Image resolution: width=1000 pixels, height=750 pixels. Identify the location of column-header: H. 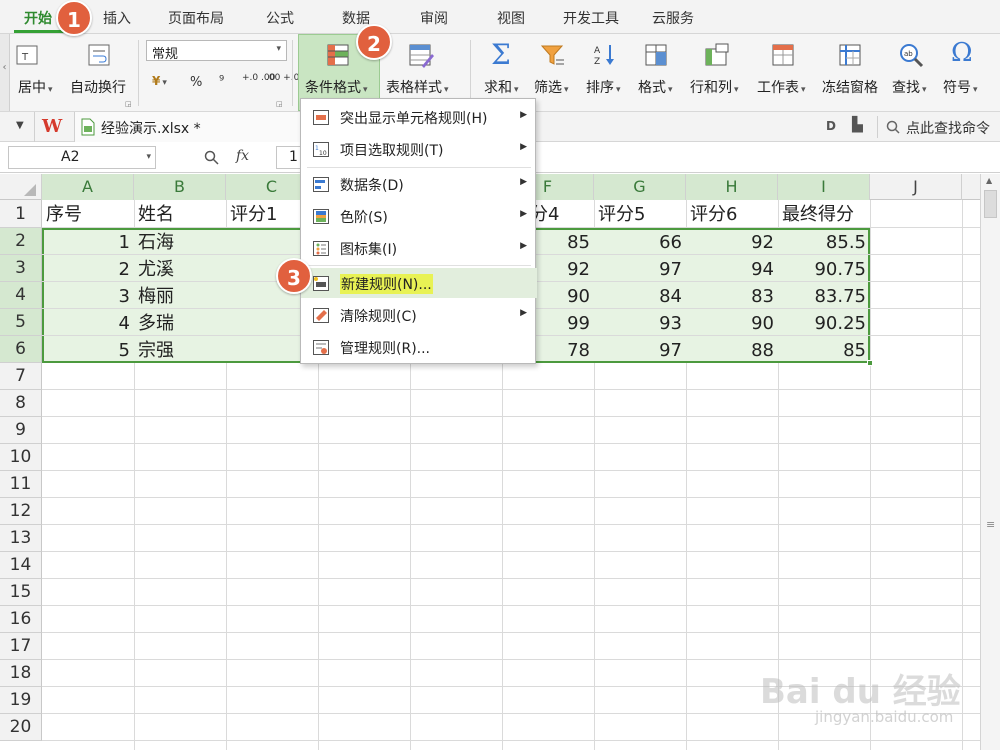
(732, 187).